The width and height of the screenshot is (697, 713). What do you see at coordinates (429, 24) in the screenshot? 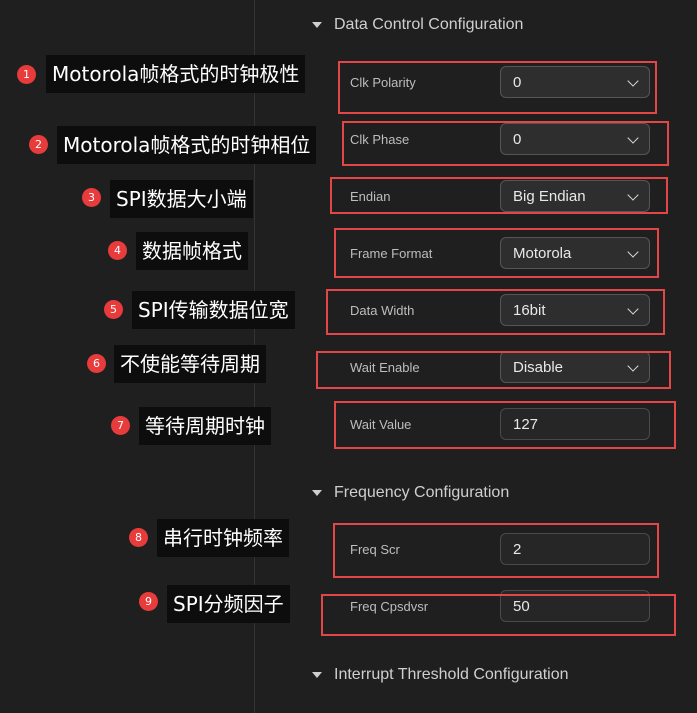
I see `section-title: Data Control Configuration` at bounding box center [429, 24].